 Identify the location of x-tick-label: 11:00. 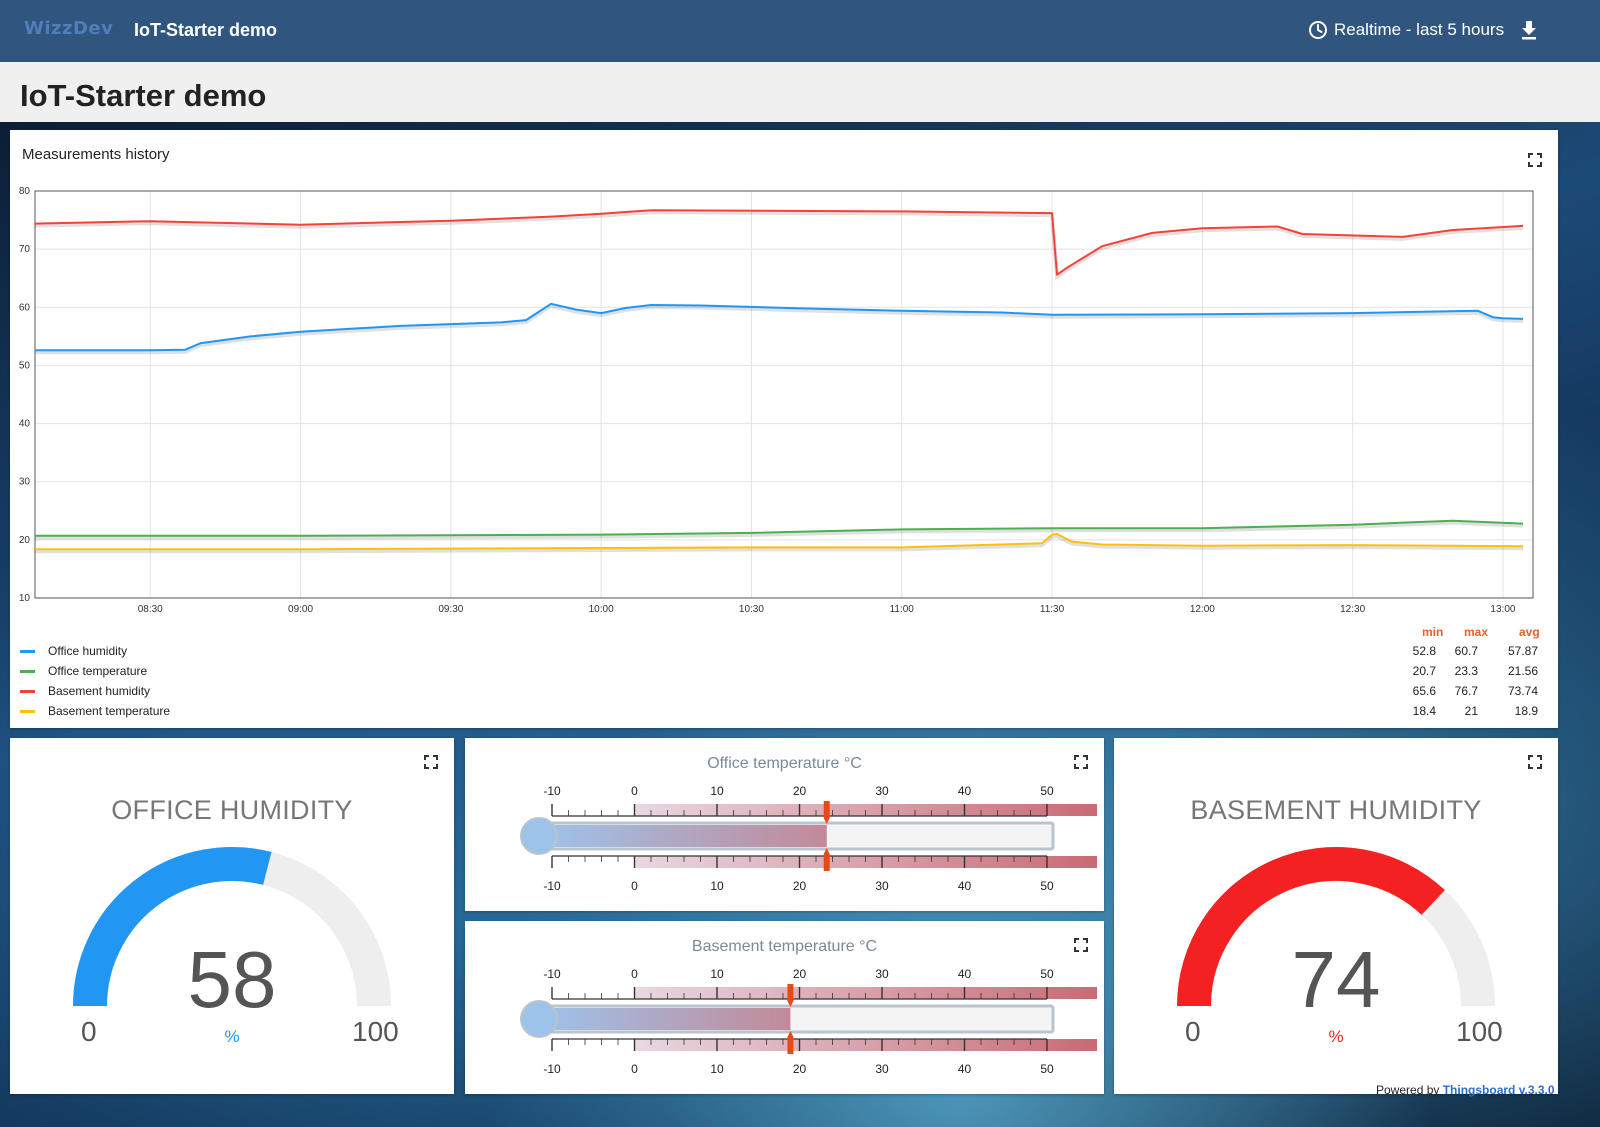
(902, 609).